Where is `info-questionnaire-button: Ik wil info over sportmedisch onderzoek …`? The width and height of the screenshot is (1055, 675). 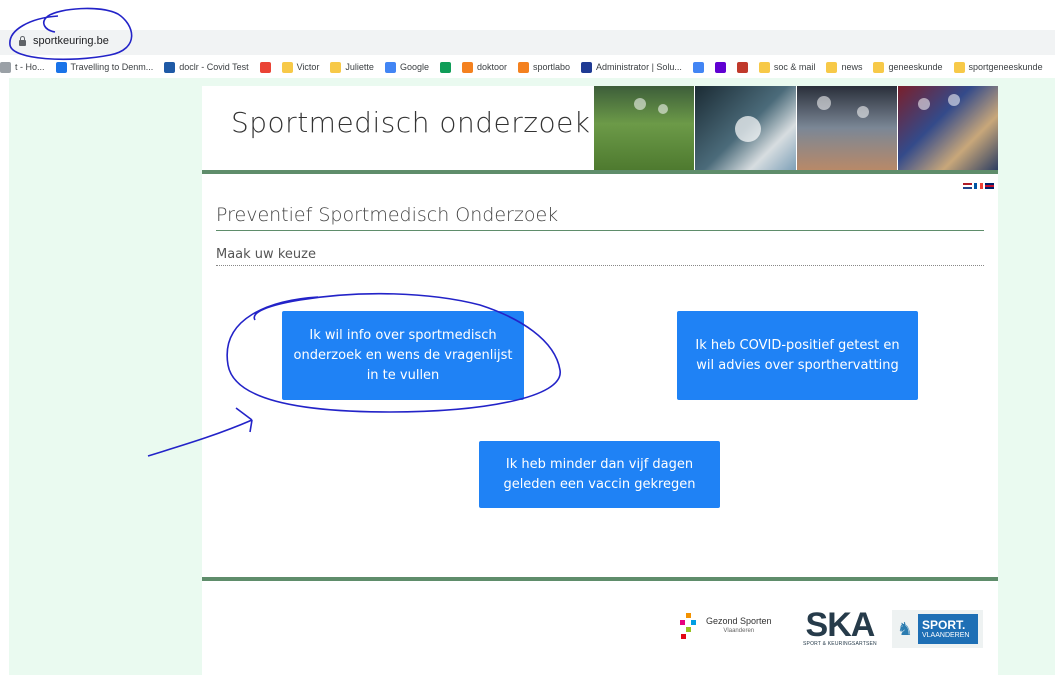 info-questionnaire-button: Ik wil info over sportmedisch onderzoek … is located at coordinates (403, 355).